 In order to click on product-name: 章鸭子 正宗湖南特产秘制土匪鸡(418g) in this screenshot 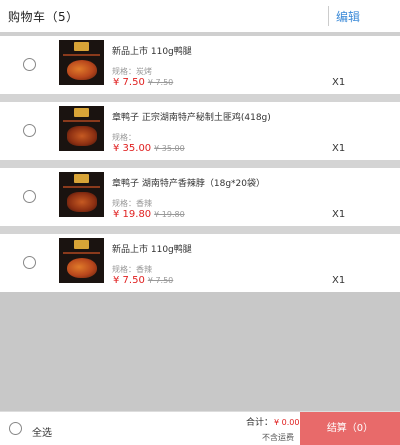, I will do `click(191, 116)`.